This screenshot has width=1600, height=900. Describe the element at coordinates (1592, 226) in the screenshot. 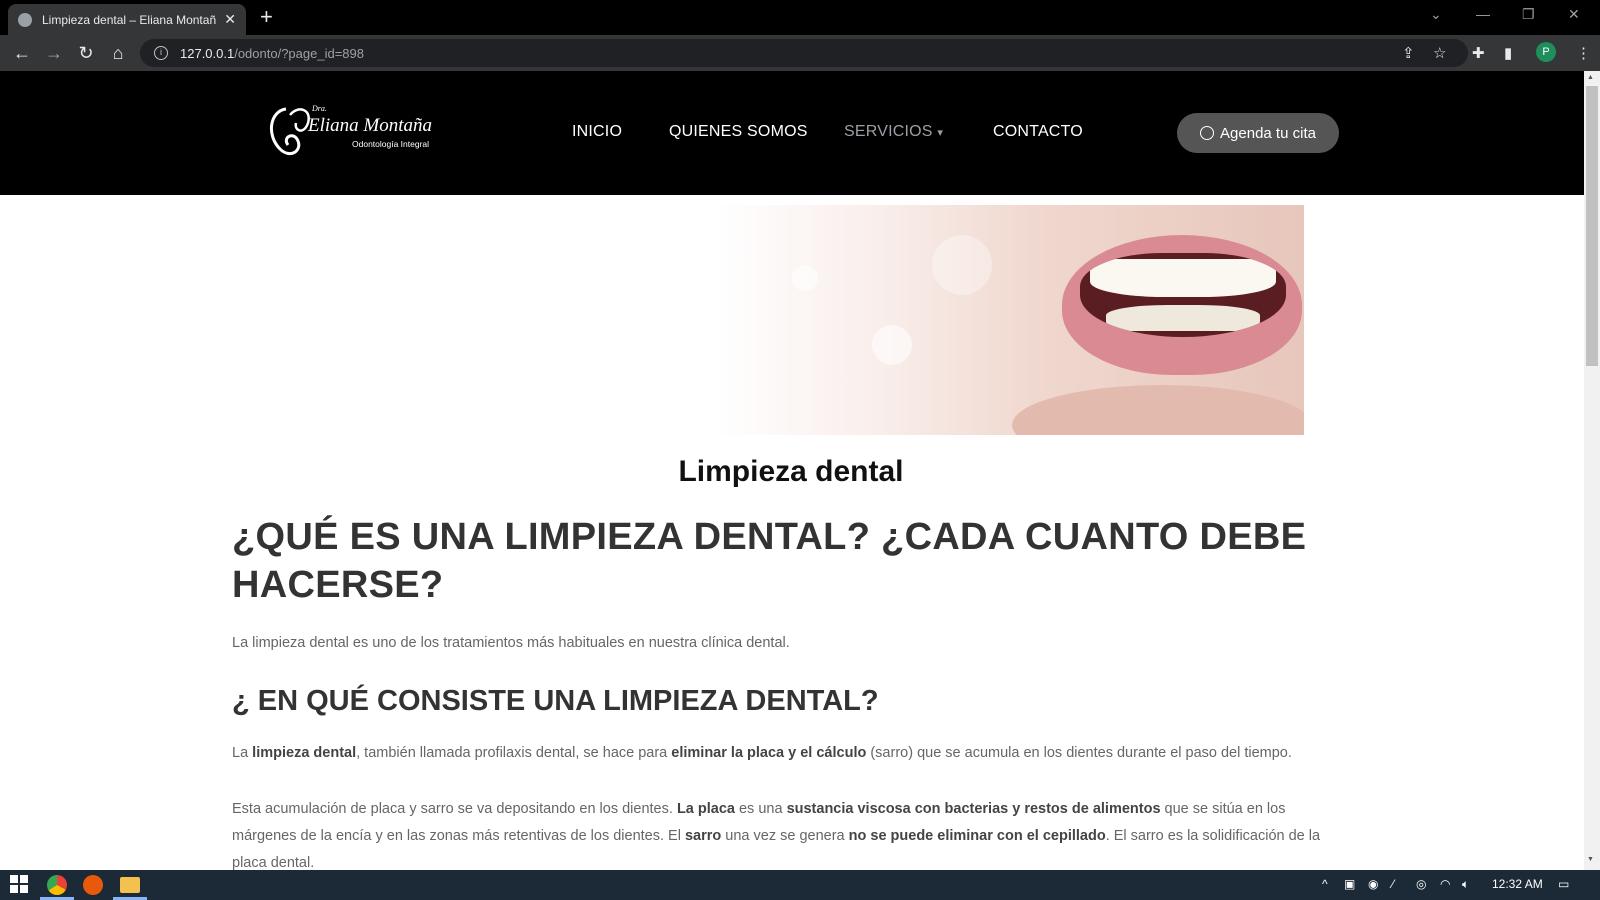

I see `scrollbar-thumb` at that location.